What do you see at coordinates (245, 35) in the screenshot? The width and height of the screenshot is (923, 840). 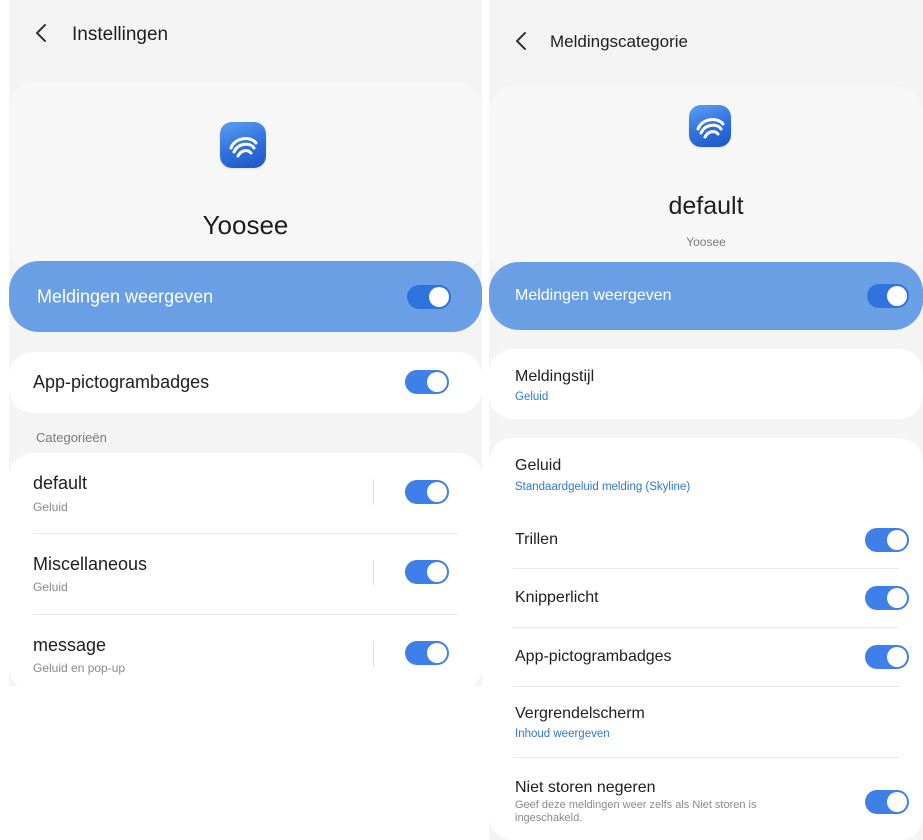 I see `top-bar: Instellingen` at bounding box center [245, 35].